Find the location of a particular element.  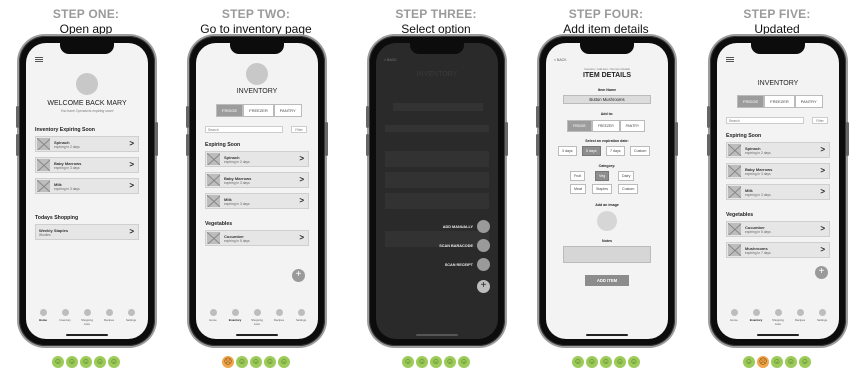

receipt-icon is located at coordinates (483, 264).